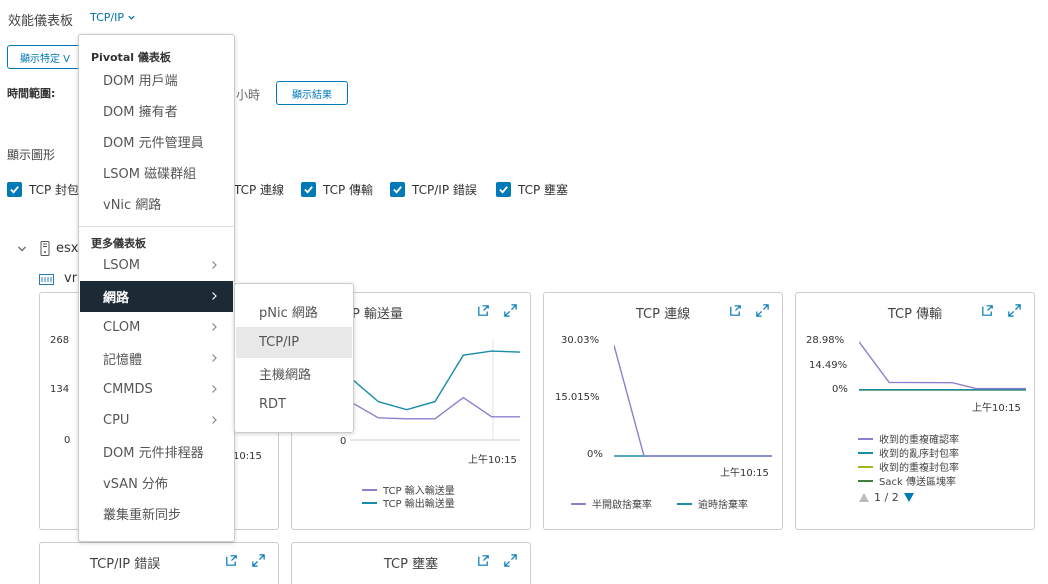  I want to click on show-specific-vm-button: 顯示特定 V, so click(47, 57).